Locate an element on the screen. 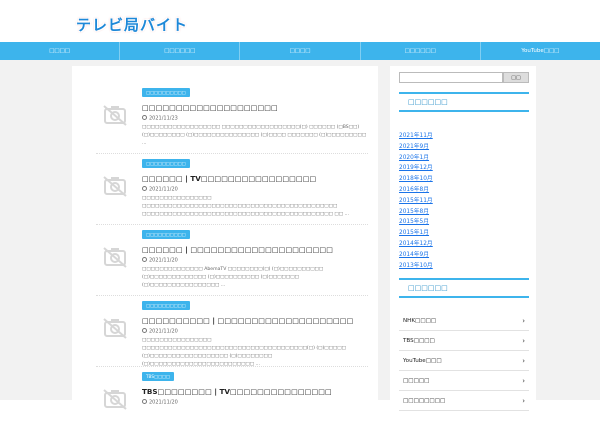 Image resolution: width=600 pixels, height=438 pixels. archive-widget-title: □□□□□□ is located at coordinates (464, 102).